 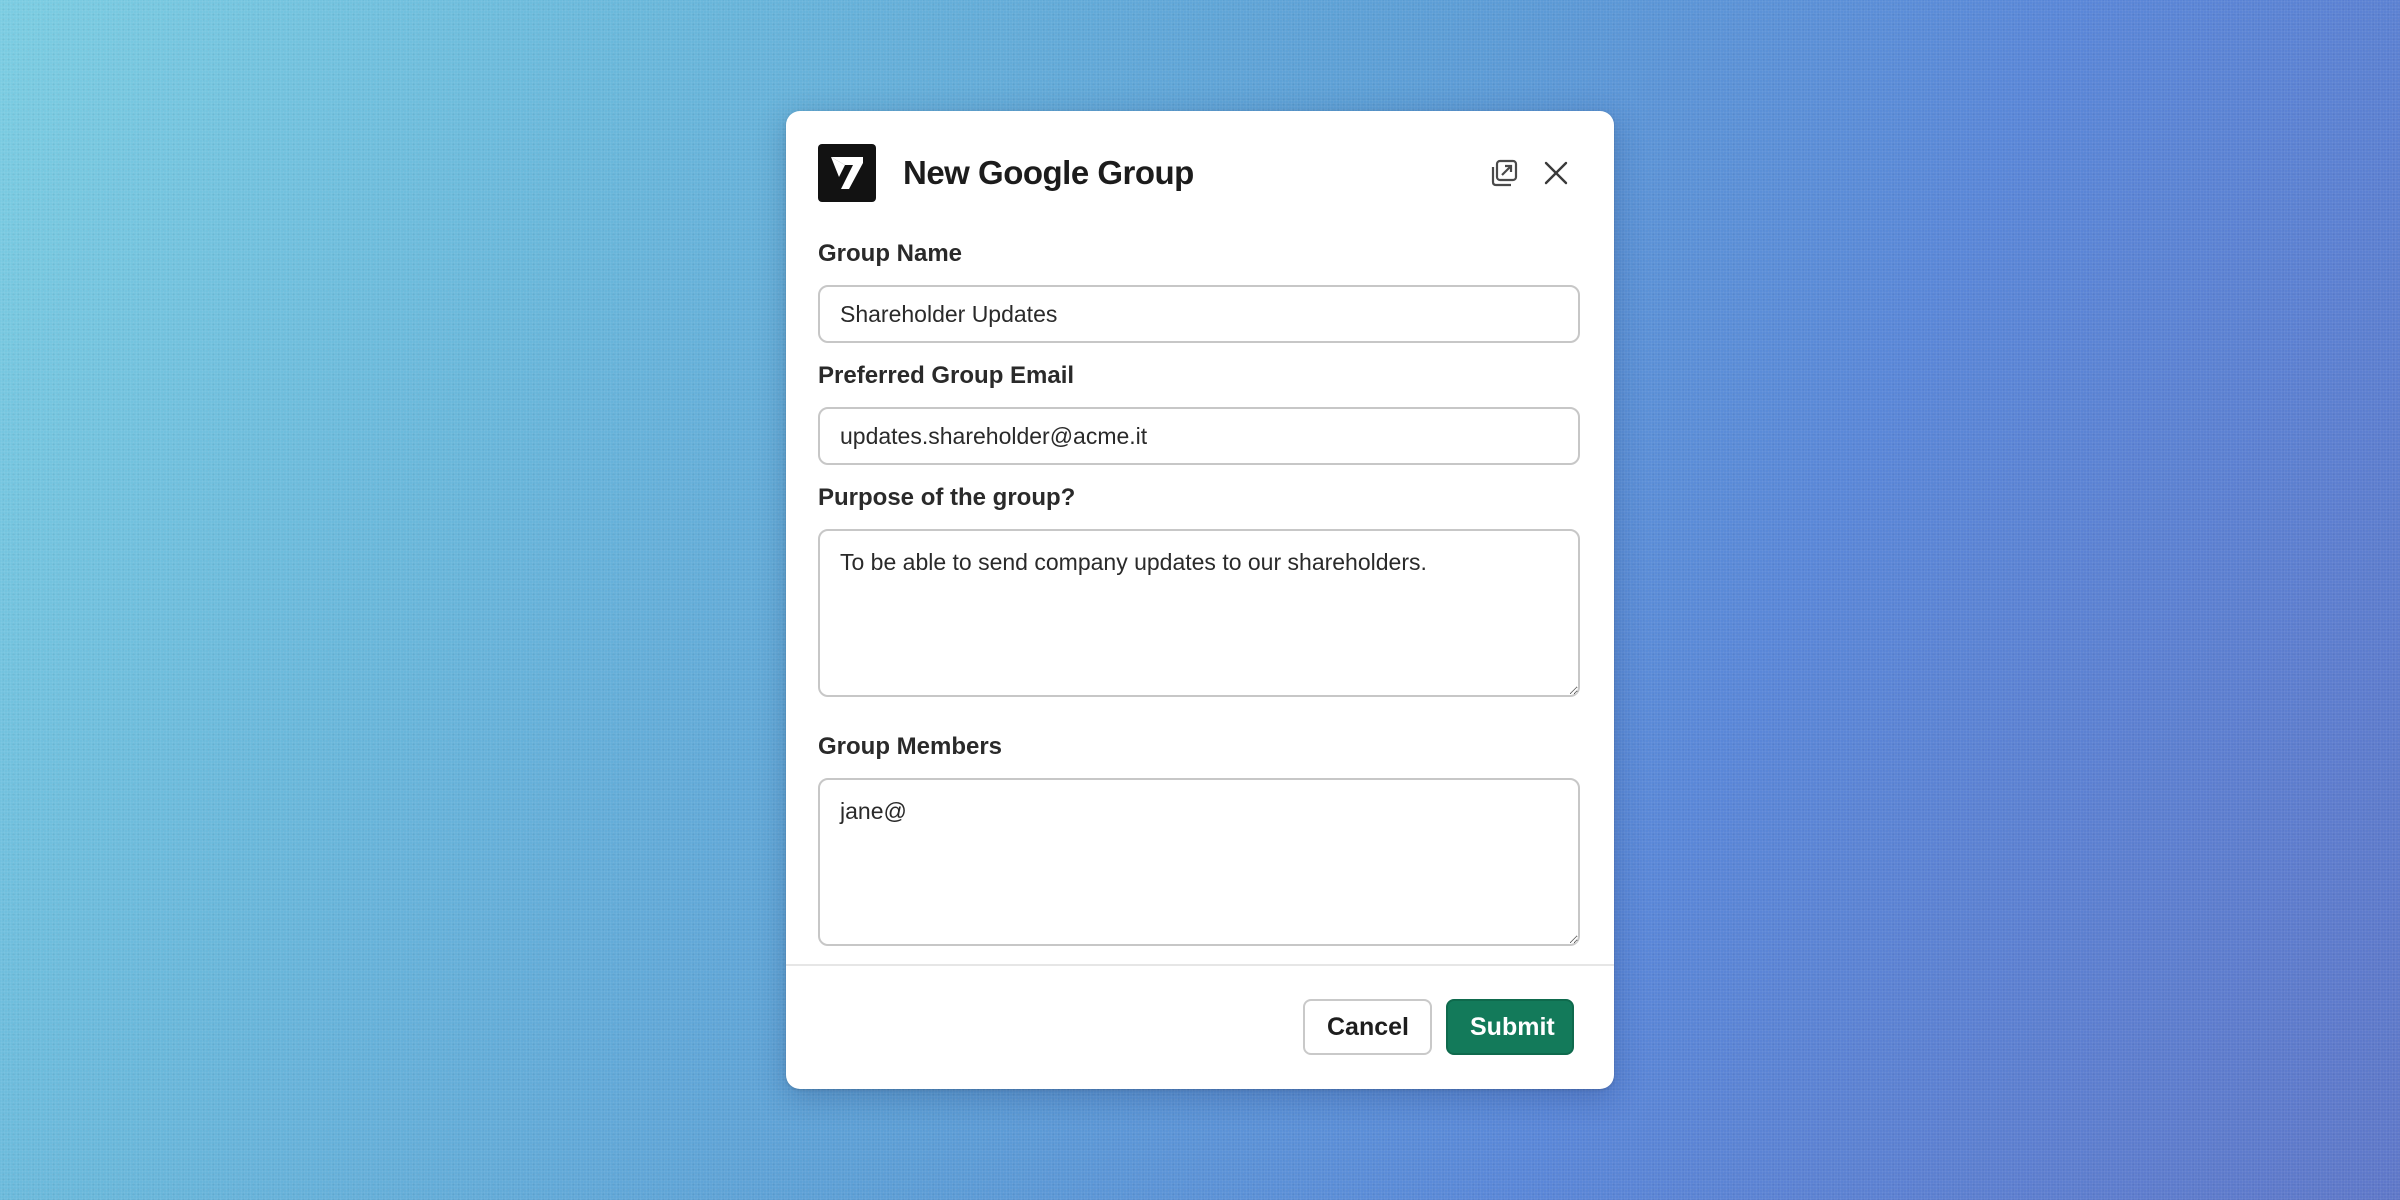 I want to click on group-email-input, so click(x=1199, y=436).